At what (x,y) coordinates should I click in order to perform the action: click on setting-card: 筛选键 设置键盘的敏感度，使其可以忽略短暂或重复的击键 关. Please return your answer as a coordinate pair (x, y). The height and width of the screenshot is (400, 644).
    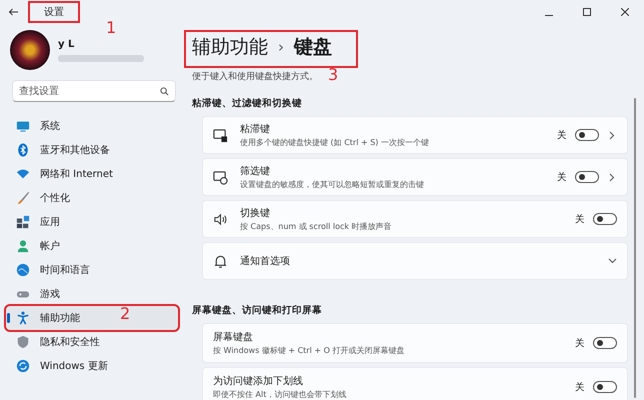
    Looking at the image, I should click on (415, 177).